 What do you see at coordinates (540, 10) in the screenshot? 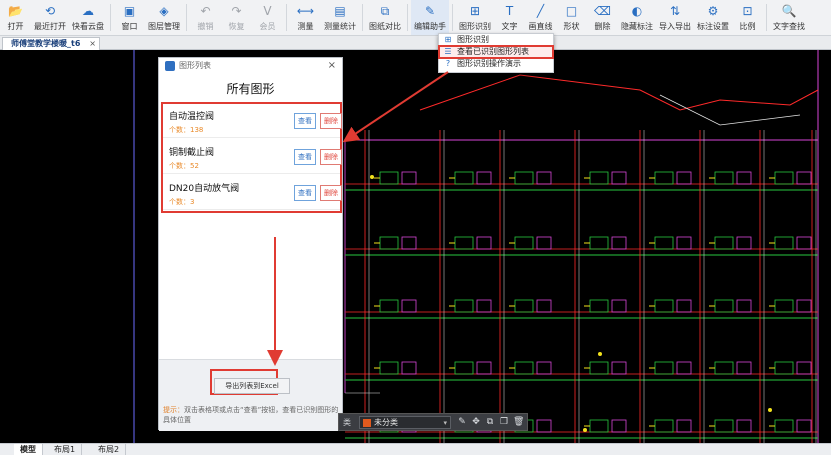
I see `line-icon: ╱` at bounding box center [540, 10].